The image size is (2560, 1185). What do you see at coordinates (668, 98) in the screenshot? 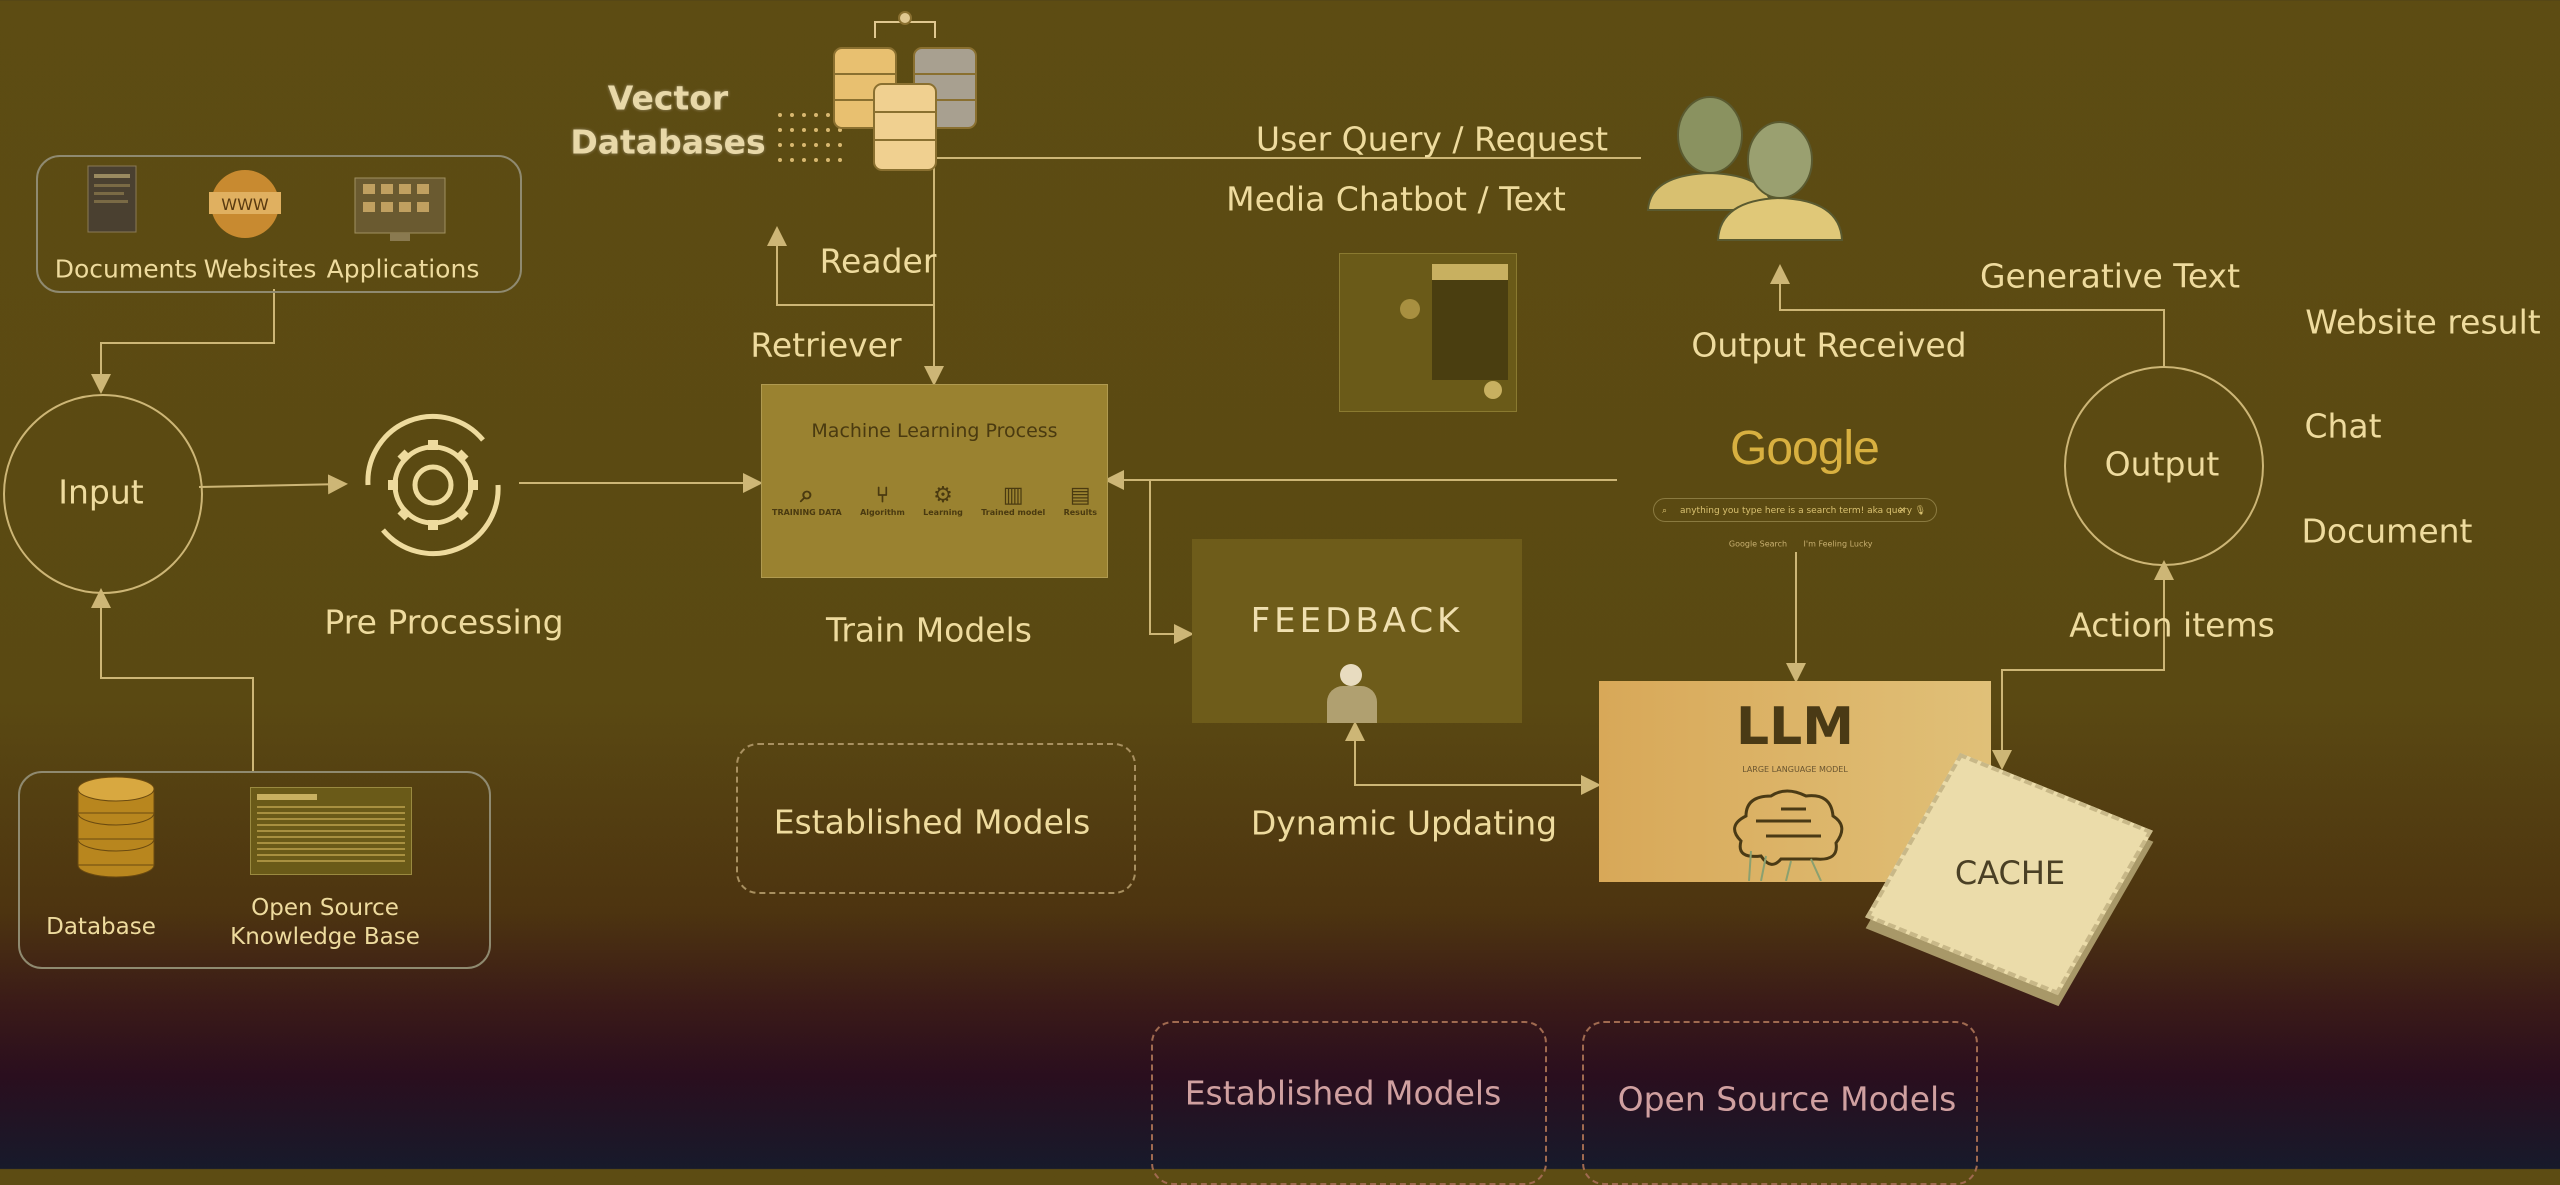
I see `vector-db-label-1: Vector` at bounding box center [668, 98].